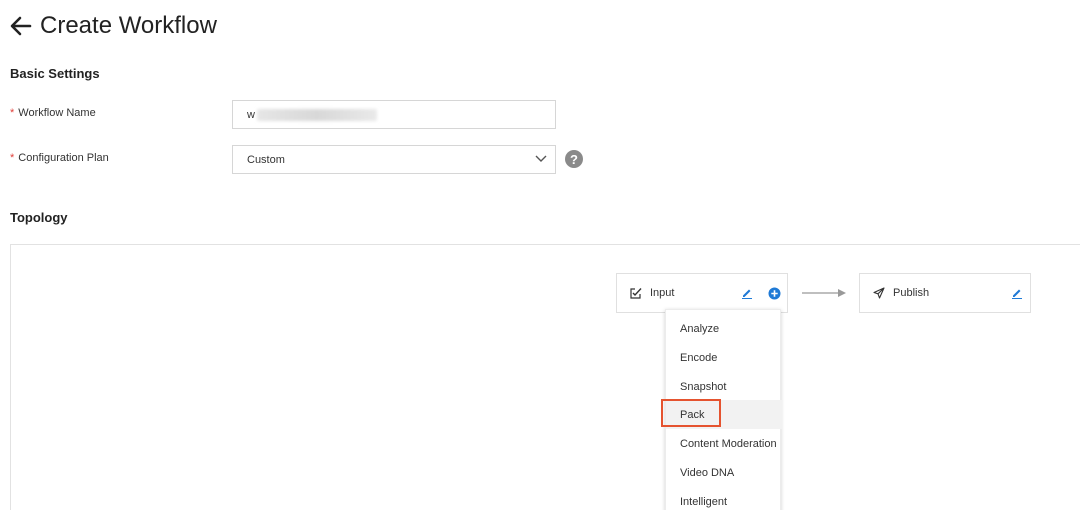 The image size is (1080, 510). I want to click on configuration-plan-label-text: Configuration Plan, so click(63, 158).